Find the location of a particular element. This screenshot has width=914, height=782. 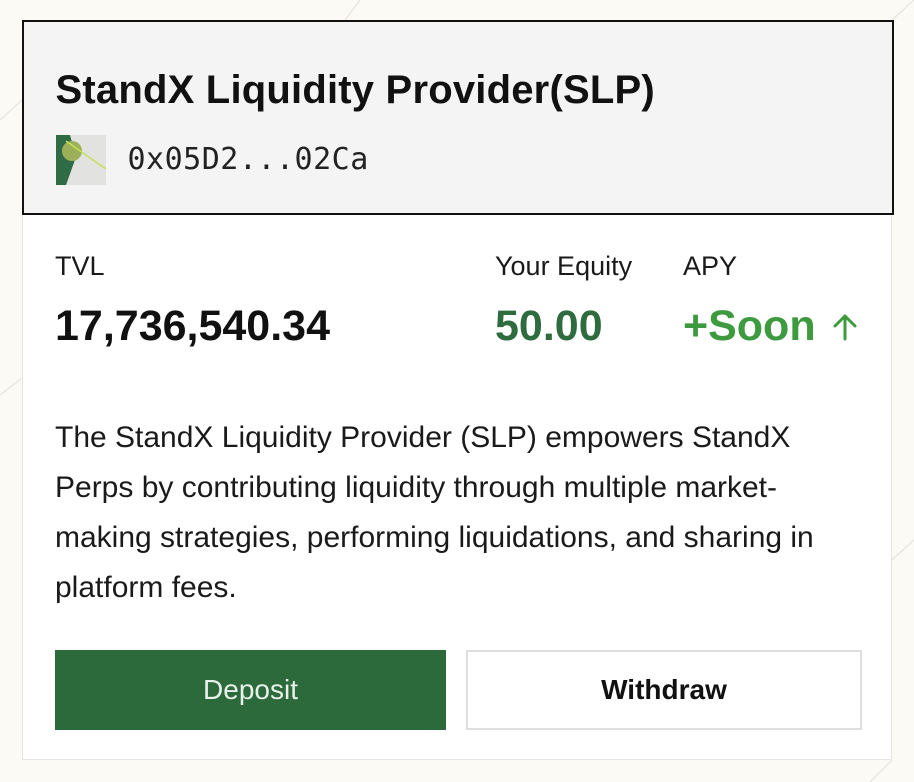

apy-label: APY is located at coordinates (710, 266).